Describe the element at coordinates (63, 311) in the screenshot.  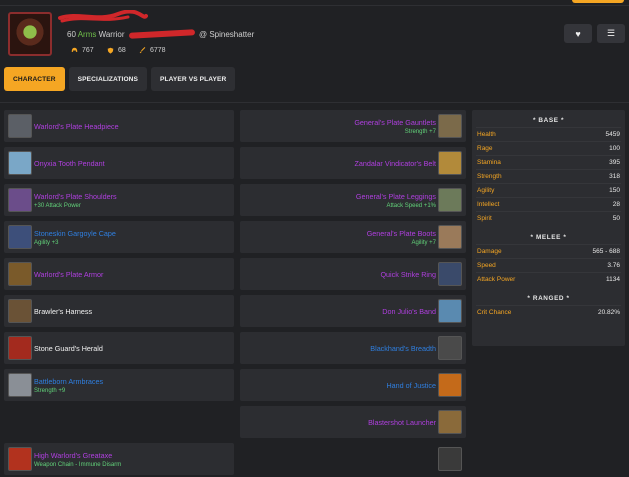
I see `item-name: Brawler's Harness` at that location.